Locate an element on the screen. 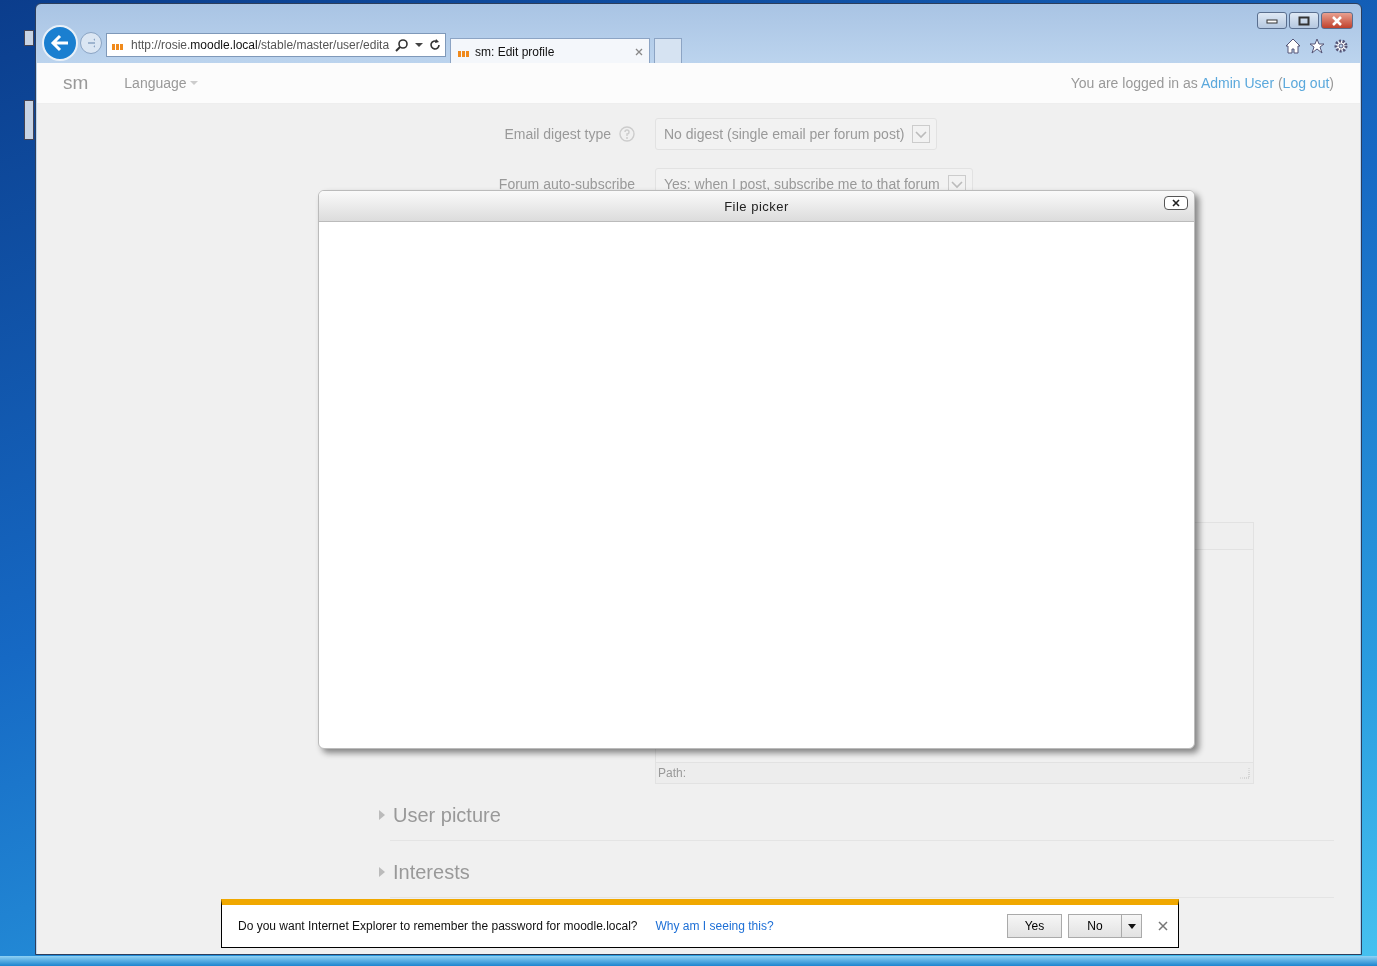  yes-button: Yes is located at coordinates (1034, 926).